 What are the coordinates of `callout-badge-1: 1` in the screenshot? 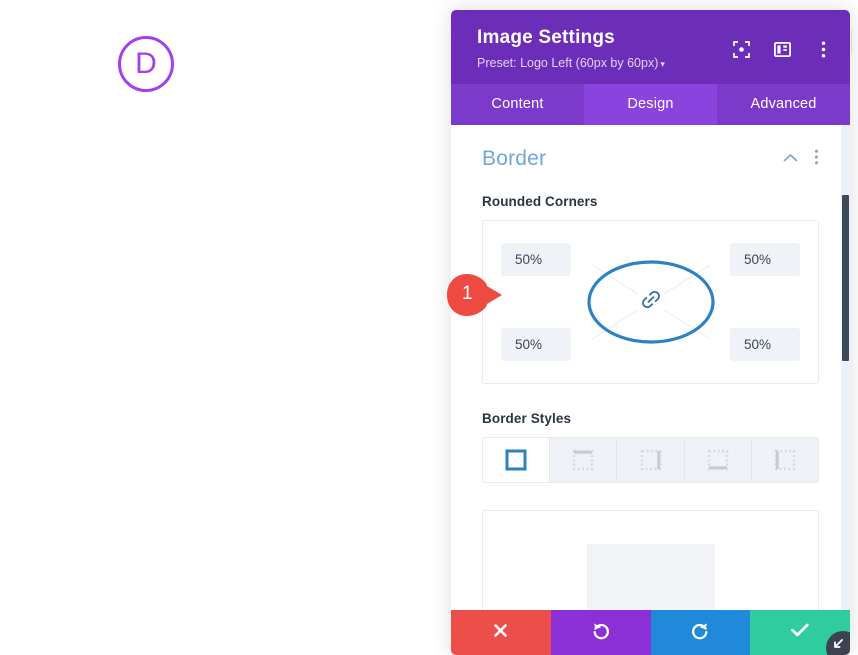 It's located at (475, 295).